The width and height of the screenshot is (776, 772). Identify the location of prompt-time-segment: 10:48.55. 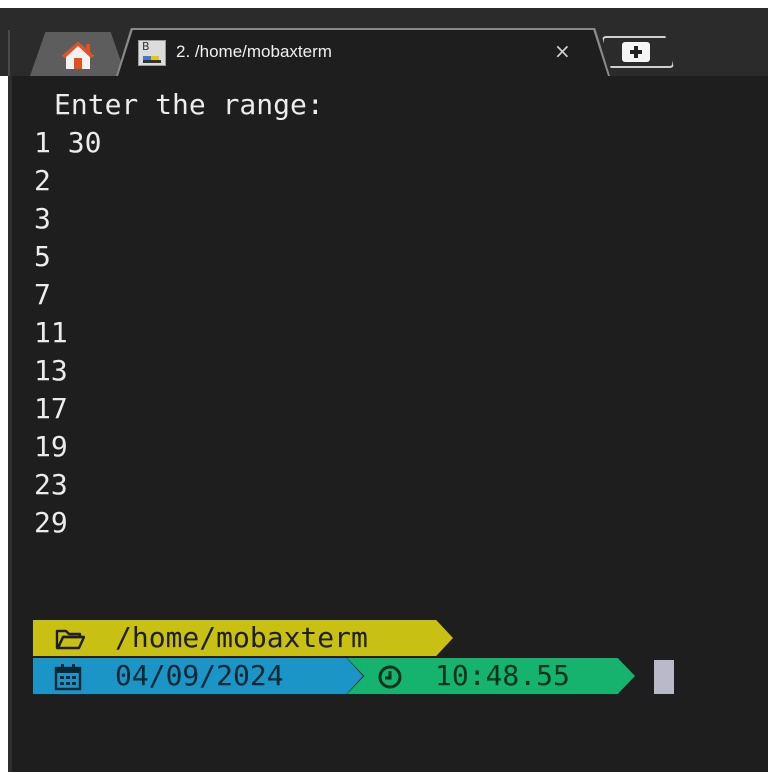
(491, 676).